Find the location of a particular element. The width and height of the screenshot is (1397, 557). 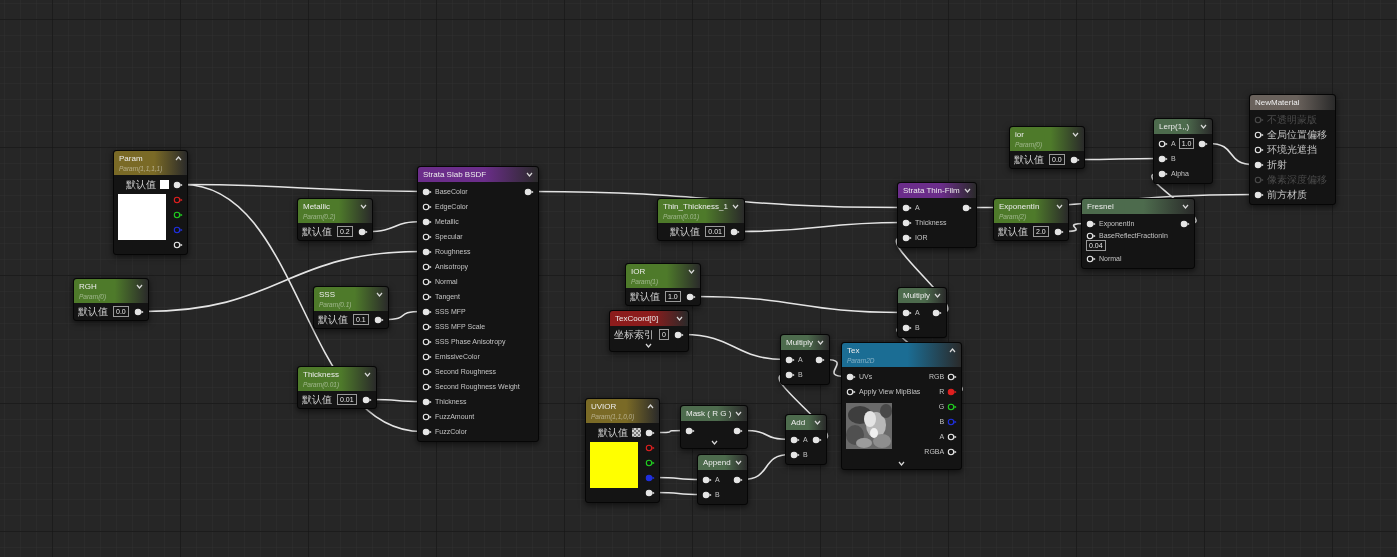

node-title: Add is located at coordinates (798, 422).